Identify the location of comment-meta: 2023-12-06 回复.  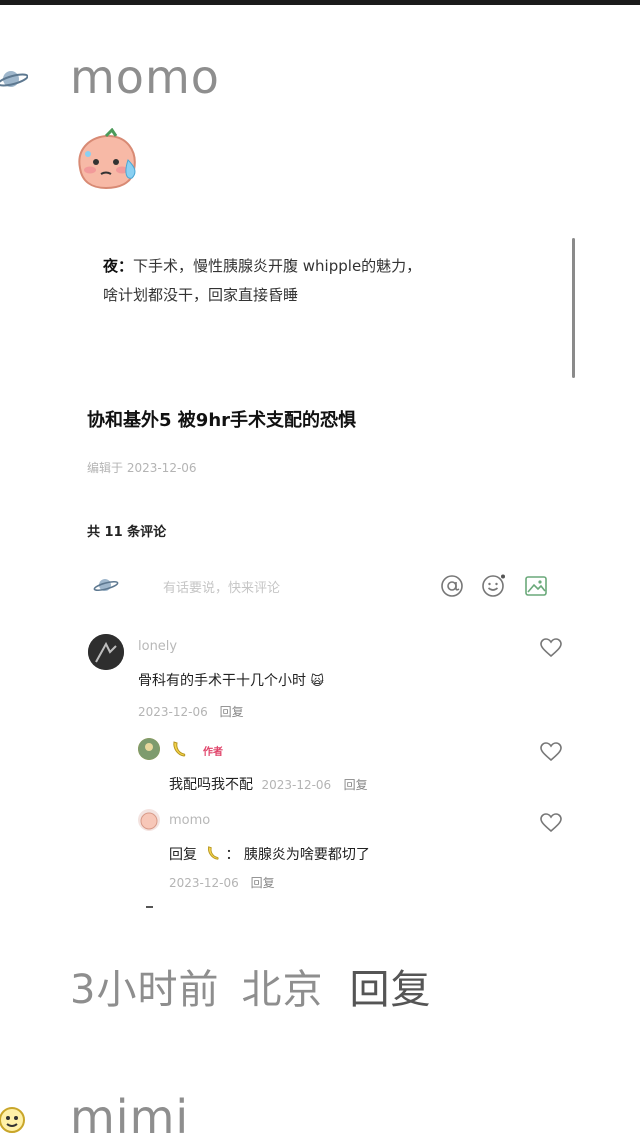
(191, 711).